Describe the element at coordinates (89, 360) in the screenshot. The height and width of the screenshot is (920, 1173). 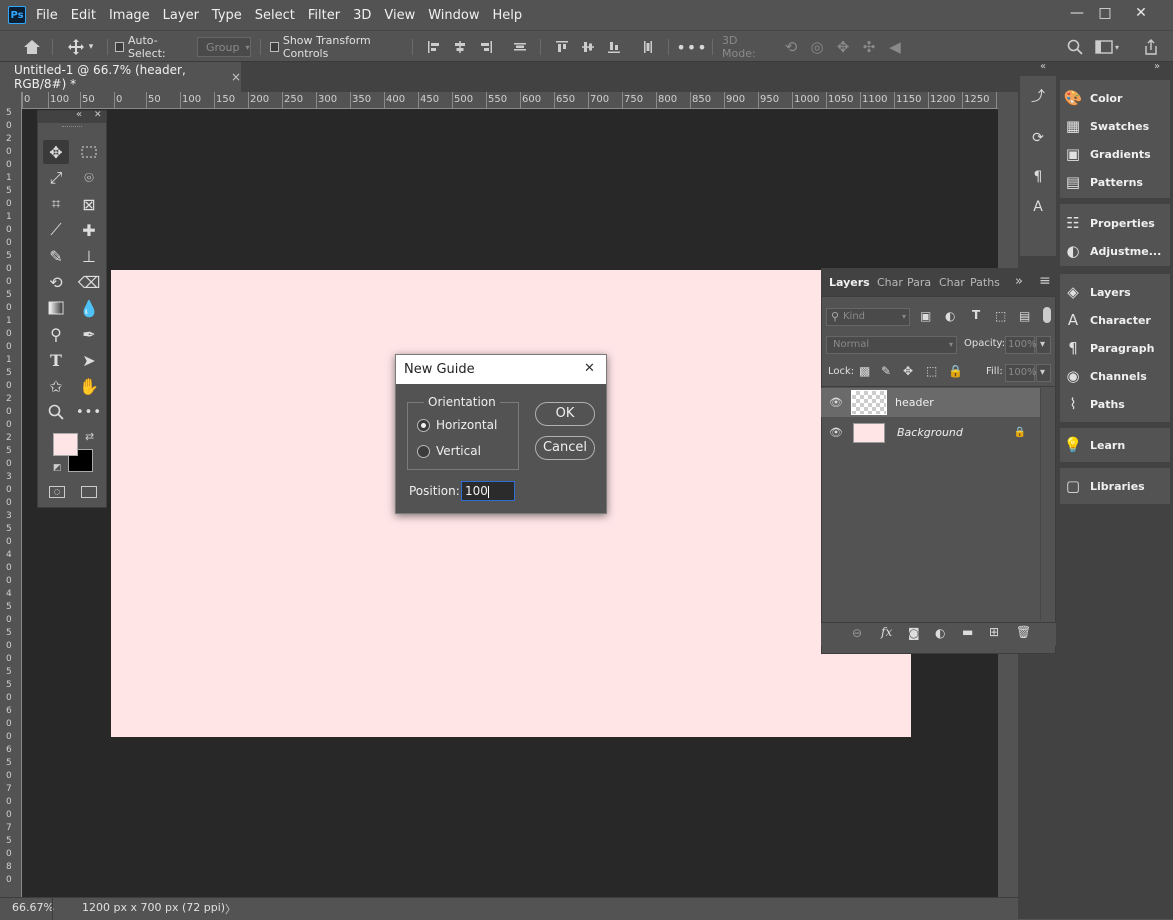
I see `path-selection-tool-icon: ➤` at that location.